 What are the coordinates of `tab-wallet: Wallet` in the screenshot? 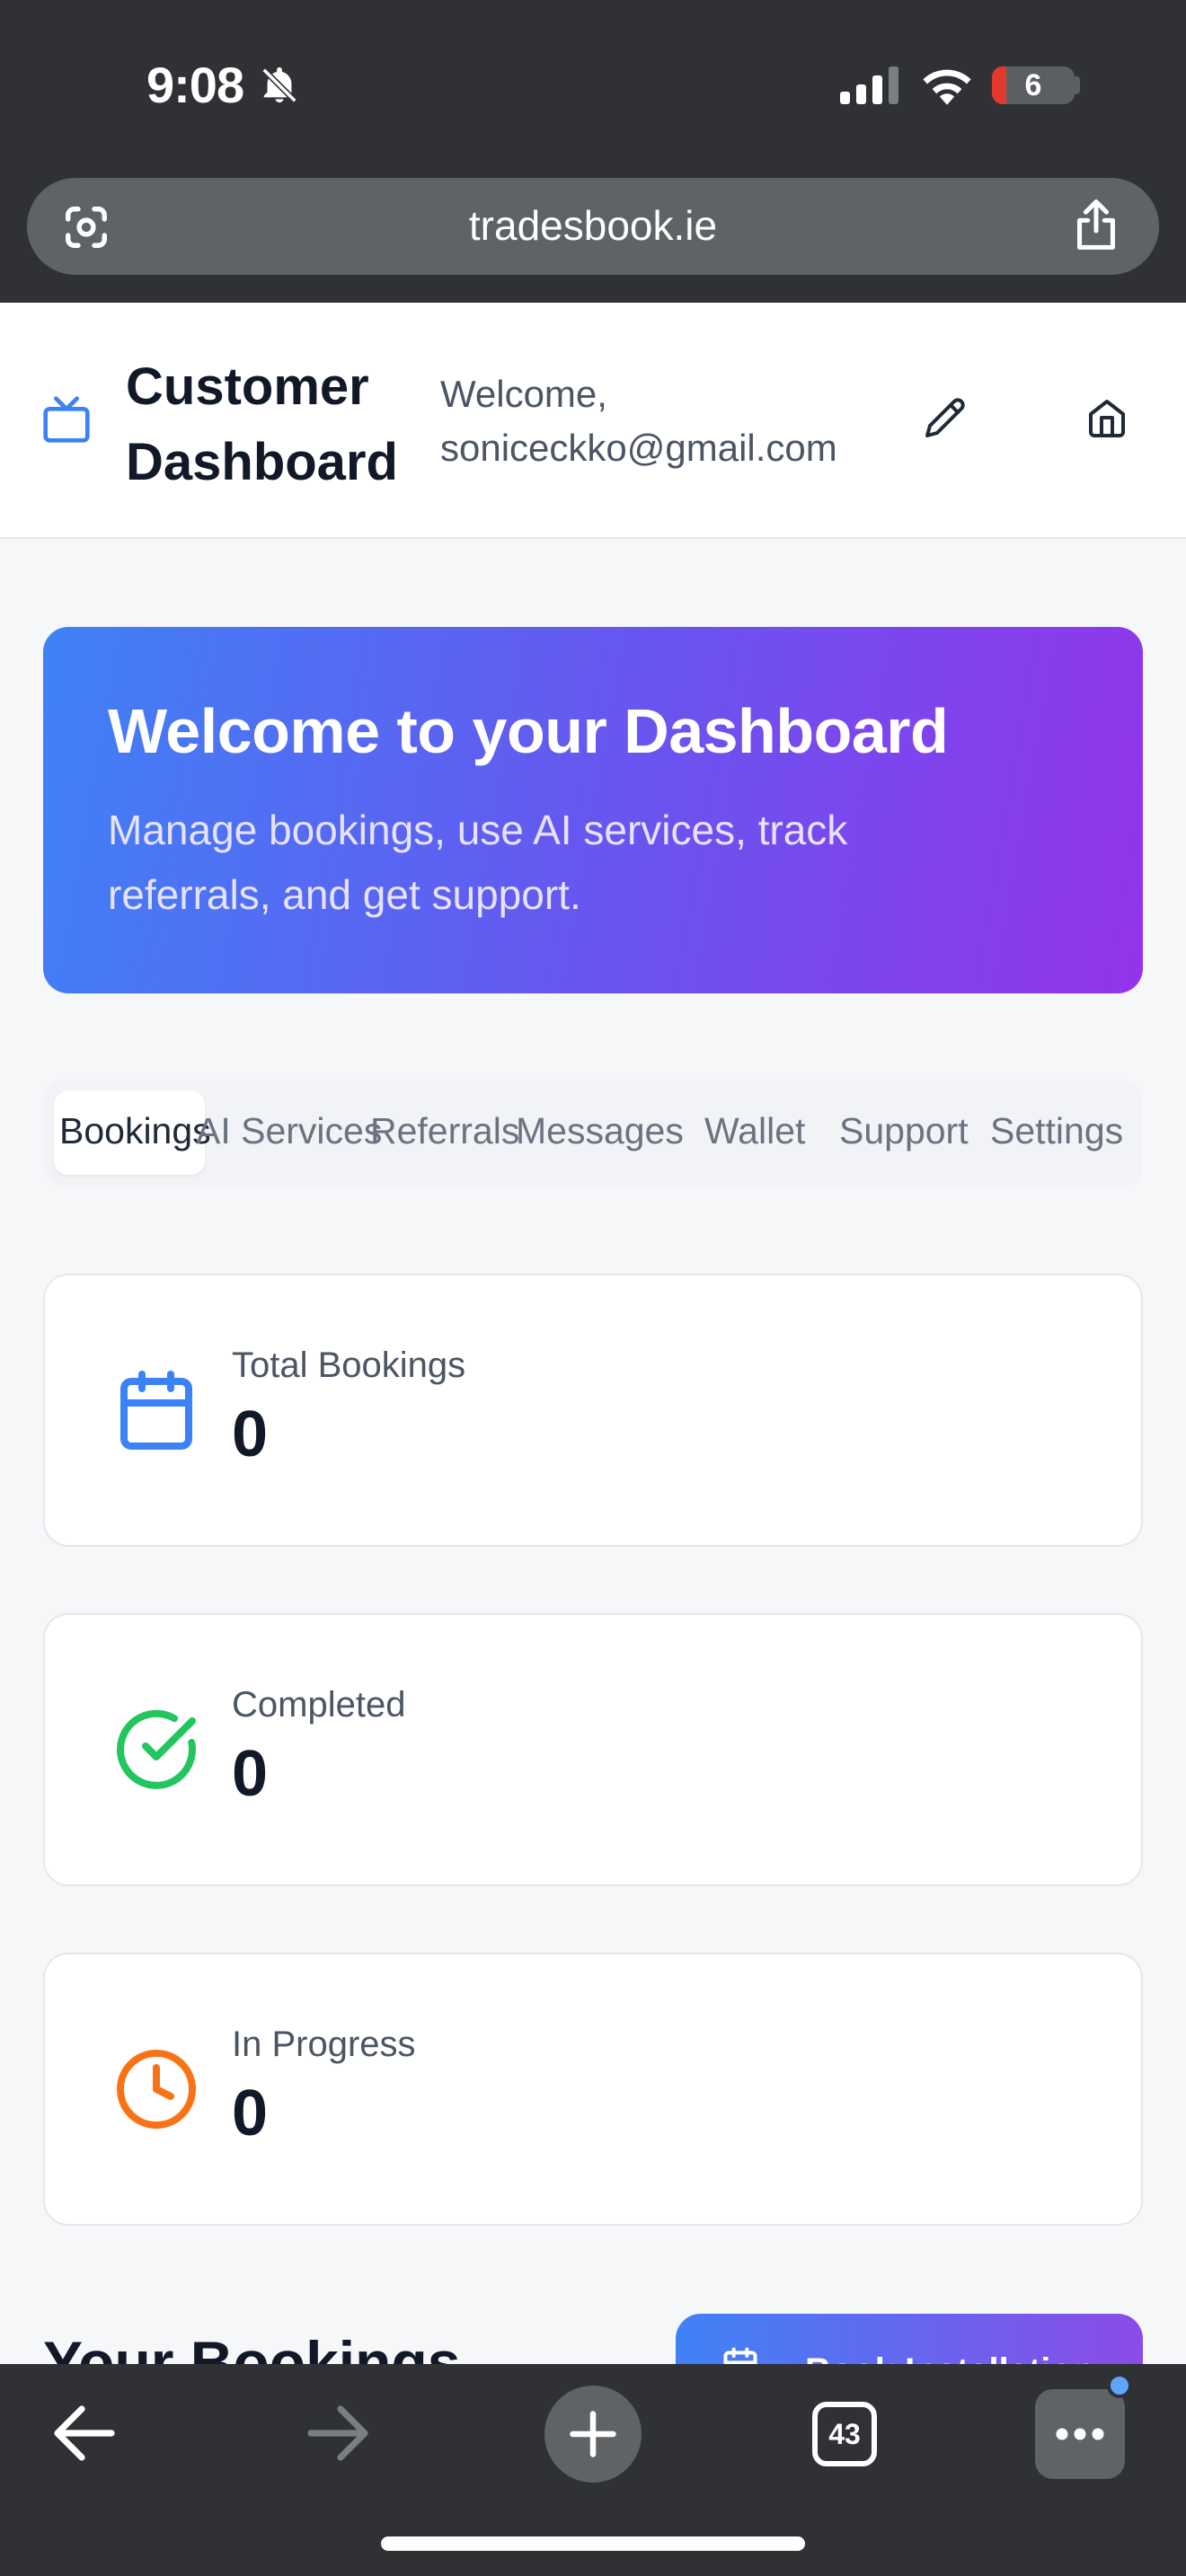 It's located at (754, 1131).